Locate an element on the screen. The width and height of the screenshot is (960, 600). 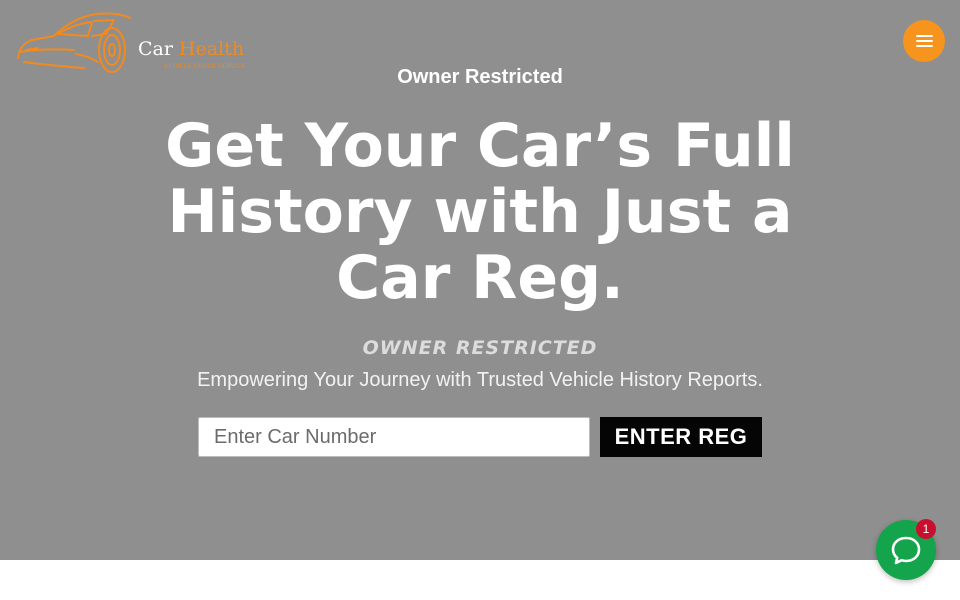
hamburger-icon is located at coordinates (924, 41).